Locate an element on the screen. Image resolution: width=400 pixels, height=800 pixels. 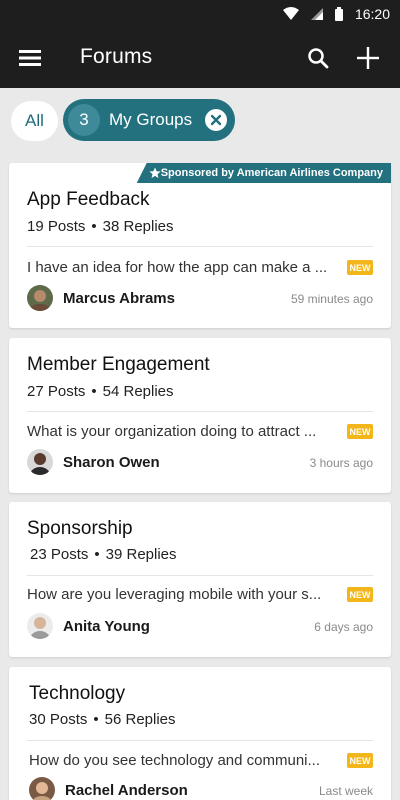
filter-chip-my-groups: 3 My Groups is located at coordinates (149, 120).